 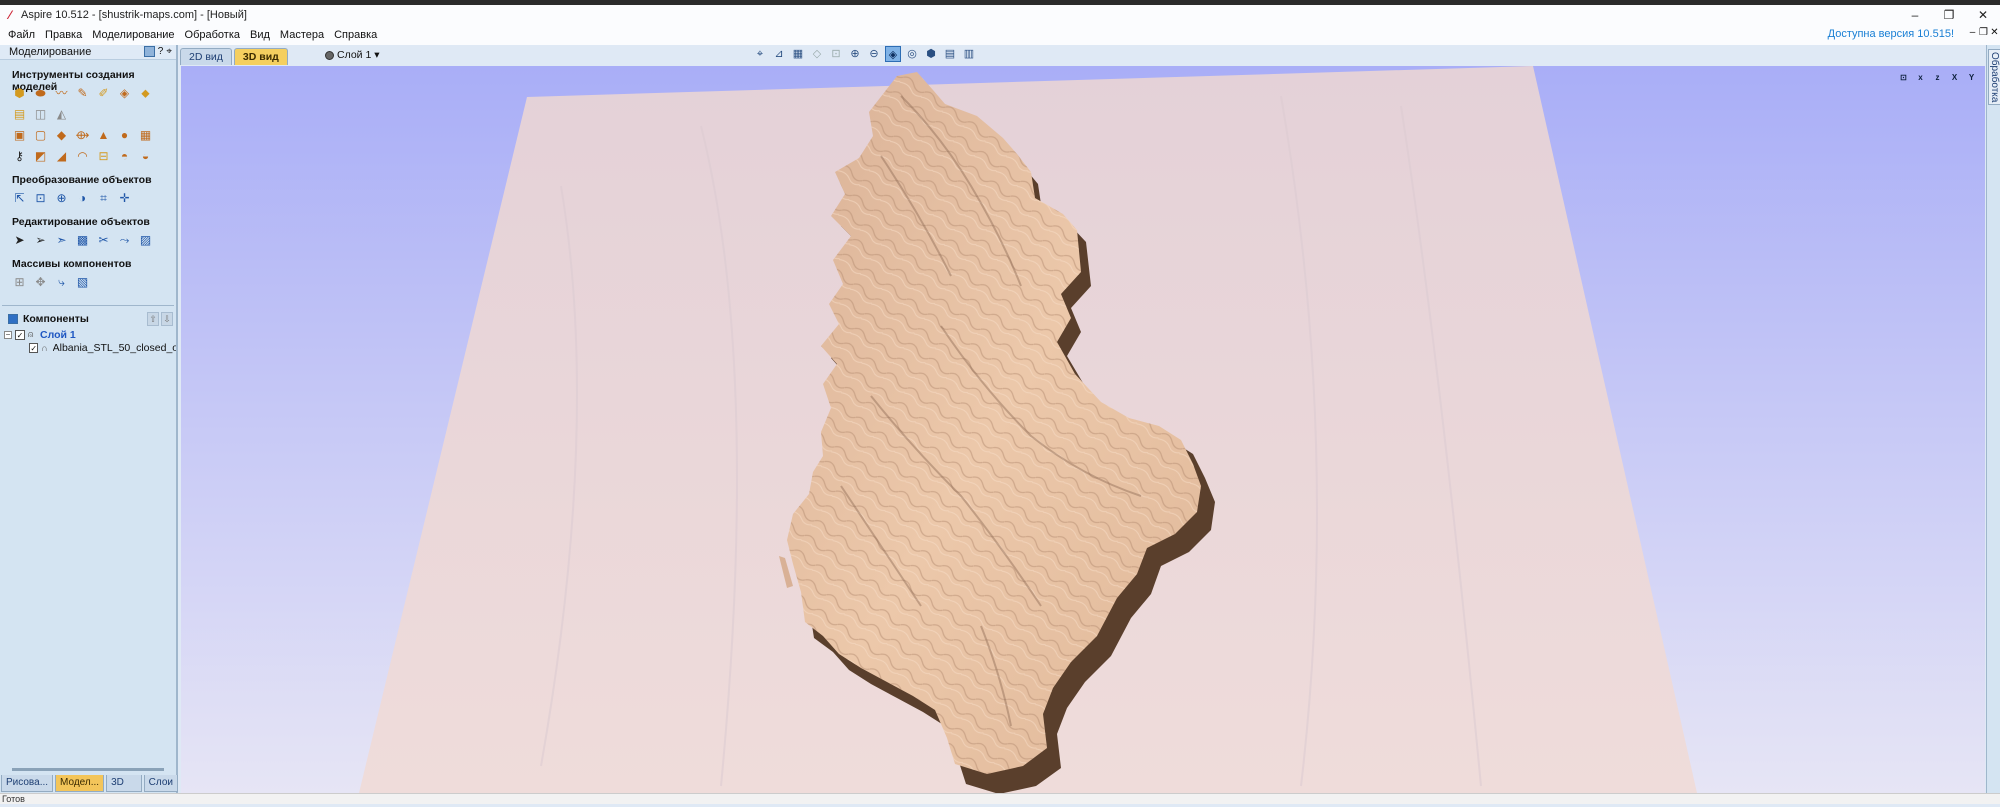 I want to click on create-tools-row-3: ▣ ▢ ◆ ⟴ ▲ ● ▦, so click(x=88, y=136).